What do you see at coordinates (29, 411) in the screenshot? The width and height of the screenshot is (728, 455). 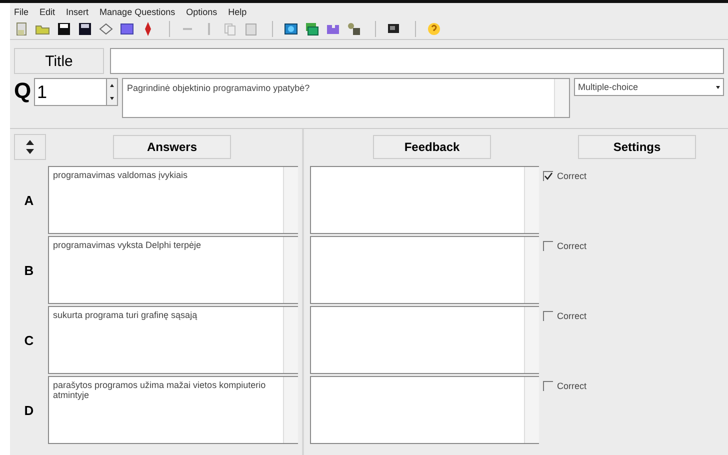 I see `answer-letter: D` at bounding box center [29, 411].